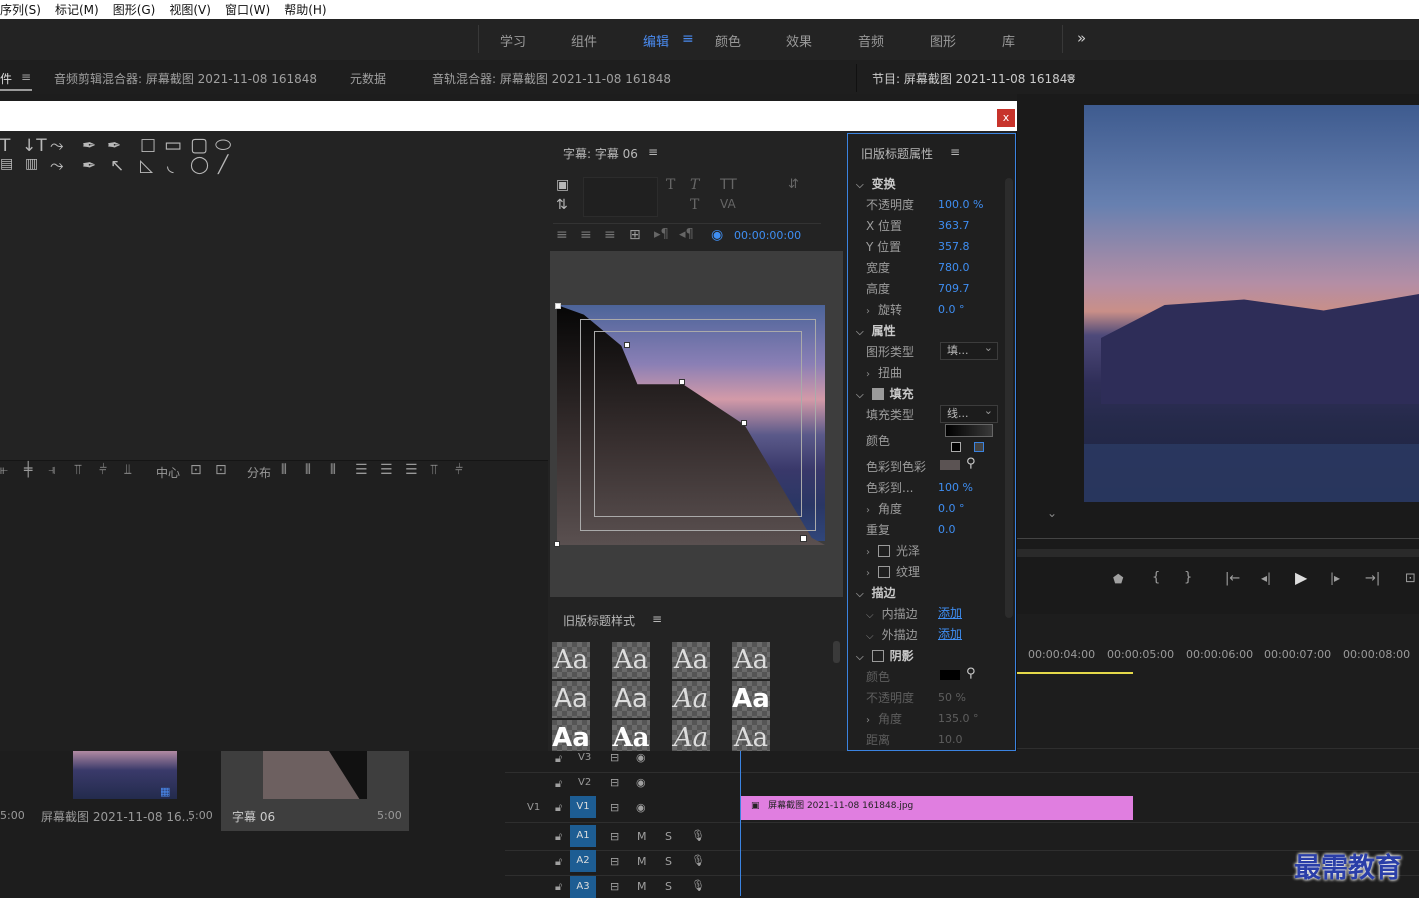 The height and width of the screenshot is (898, 1419). I want to click on tab-audio-track-mixer: 音轨混合器: 屏幕截图 2021-11-08 161848, so click(551, 78).